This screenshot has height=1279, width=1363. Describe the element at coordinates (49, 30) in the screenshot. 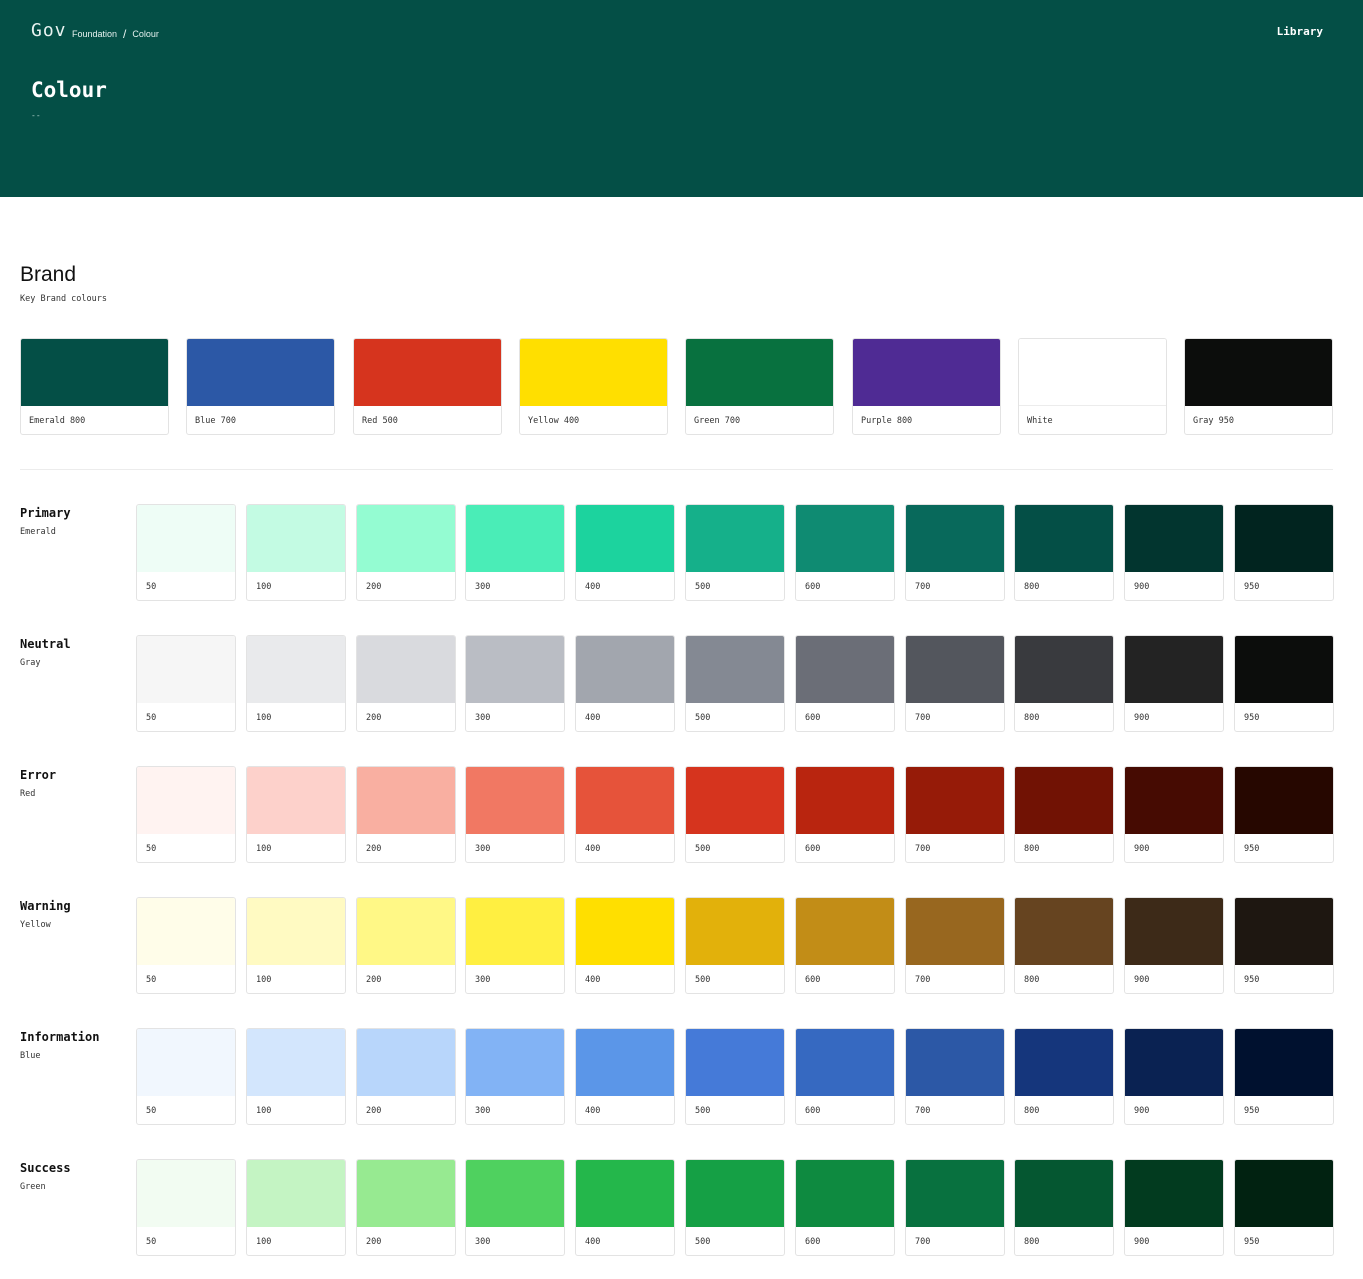

I see `logo: Gov` at that location.